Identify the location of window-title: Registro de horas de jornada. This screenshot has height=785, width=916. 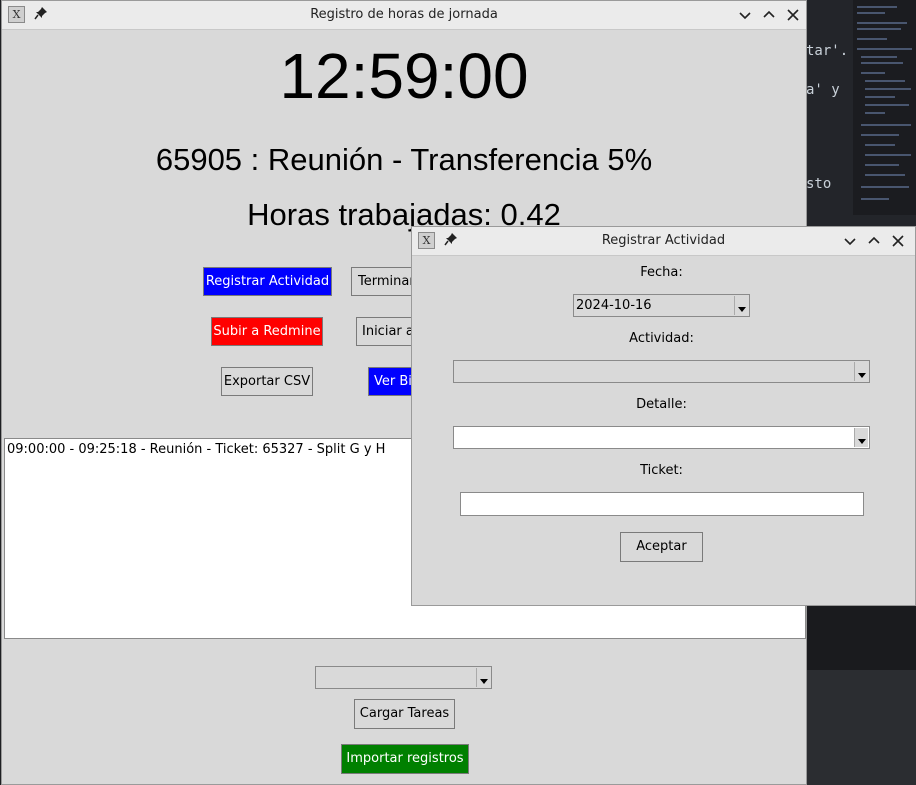
(404, 14).